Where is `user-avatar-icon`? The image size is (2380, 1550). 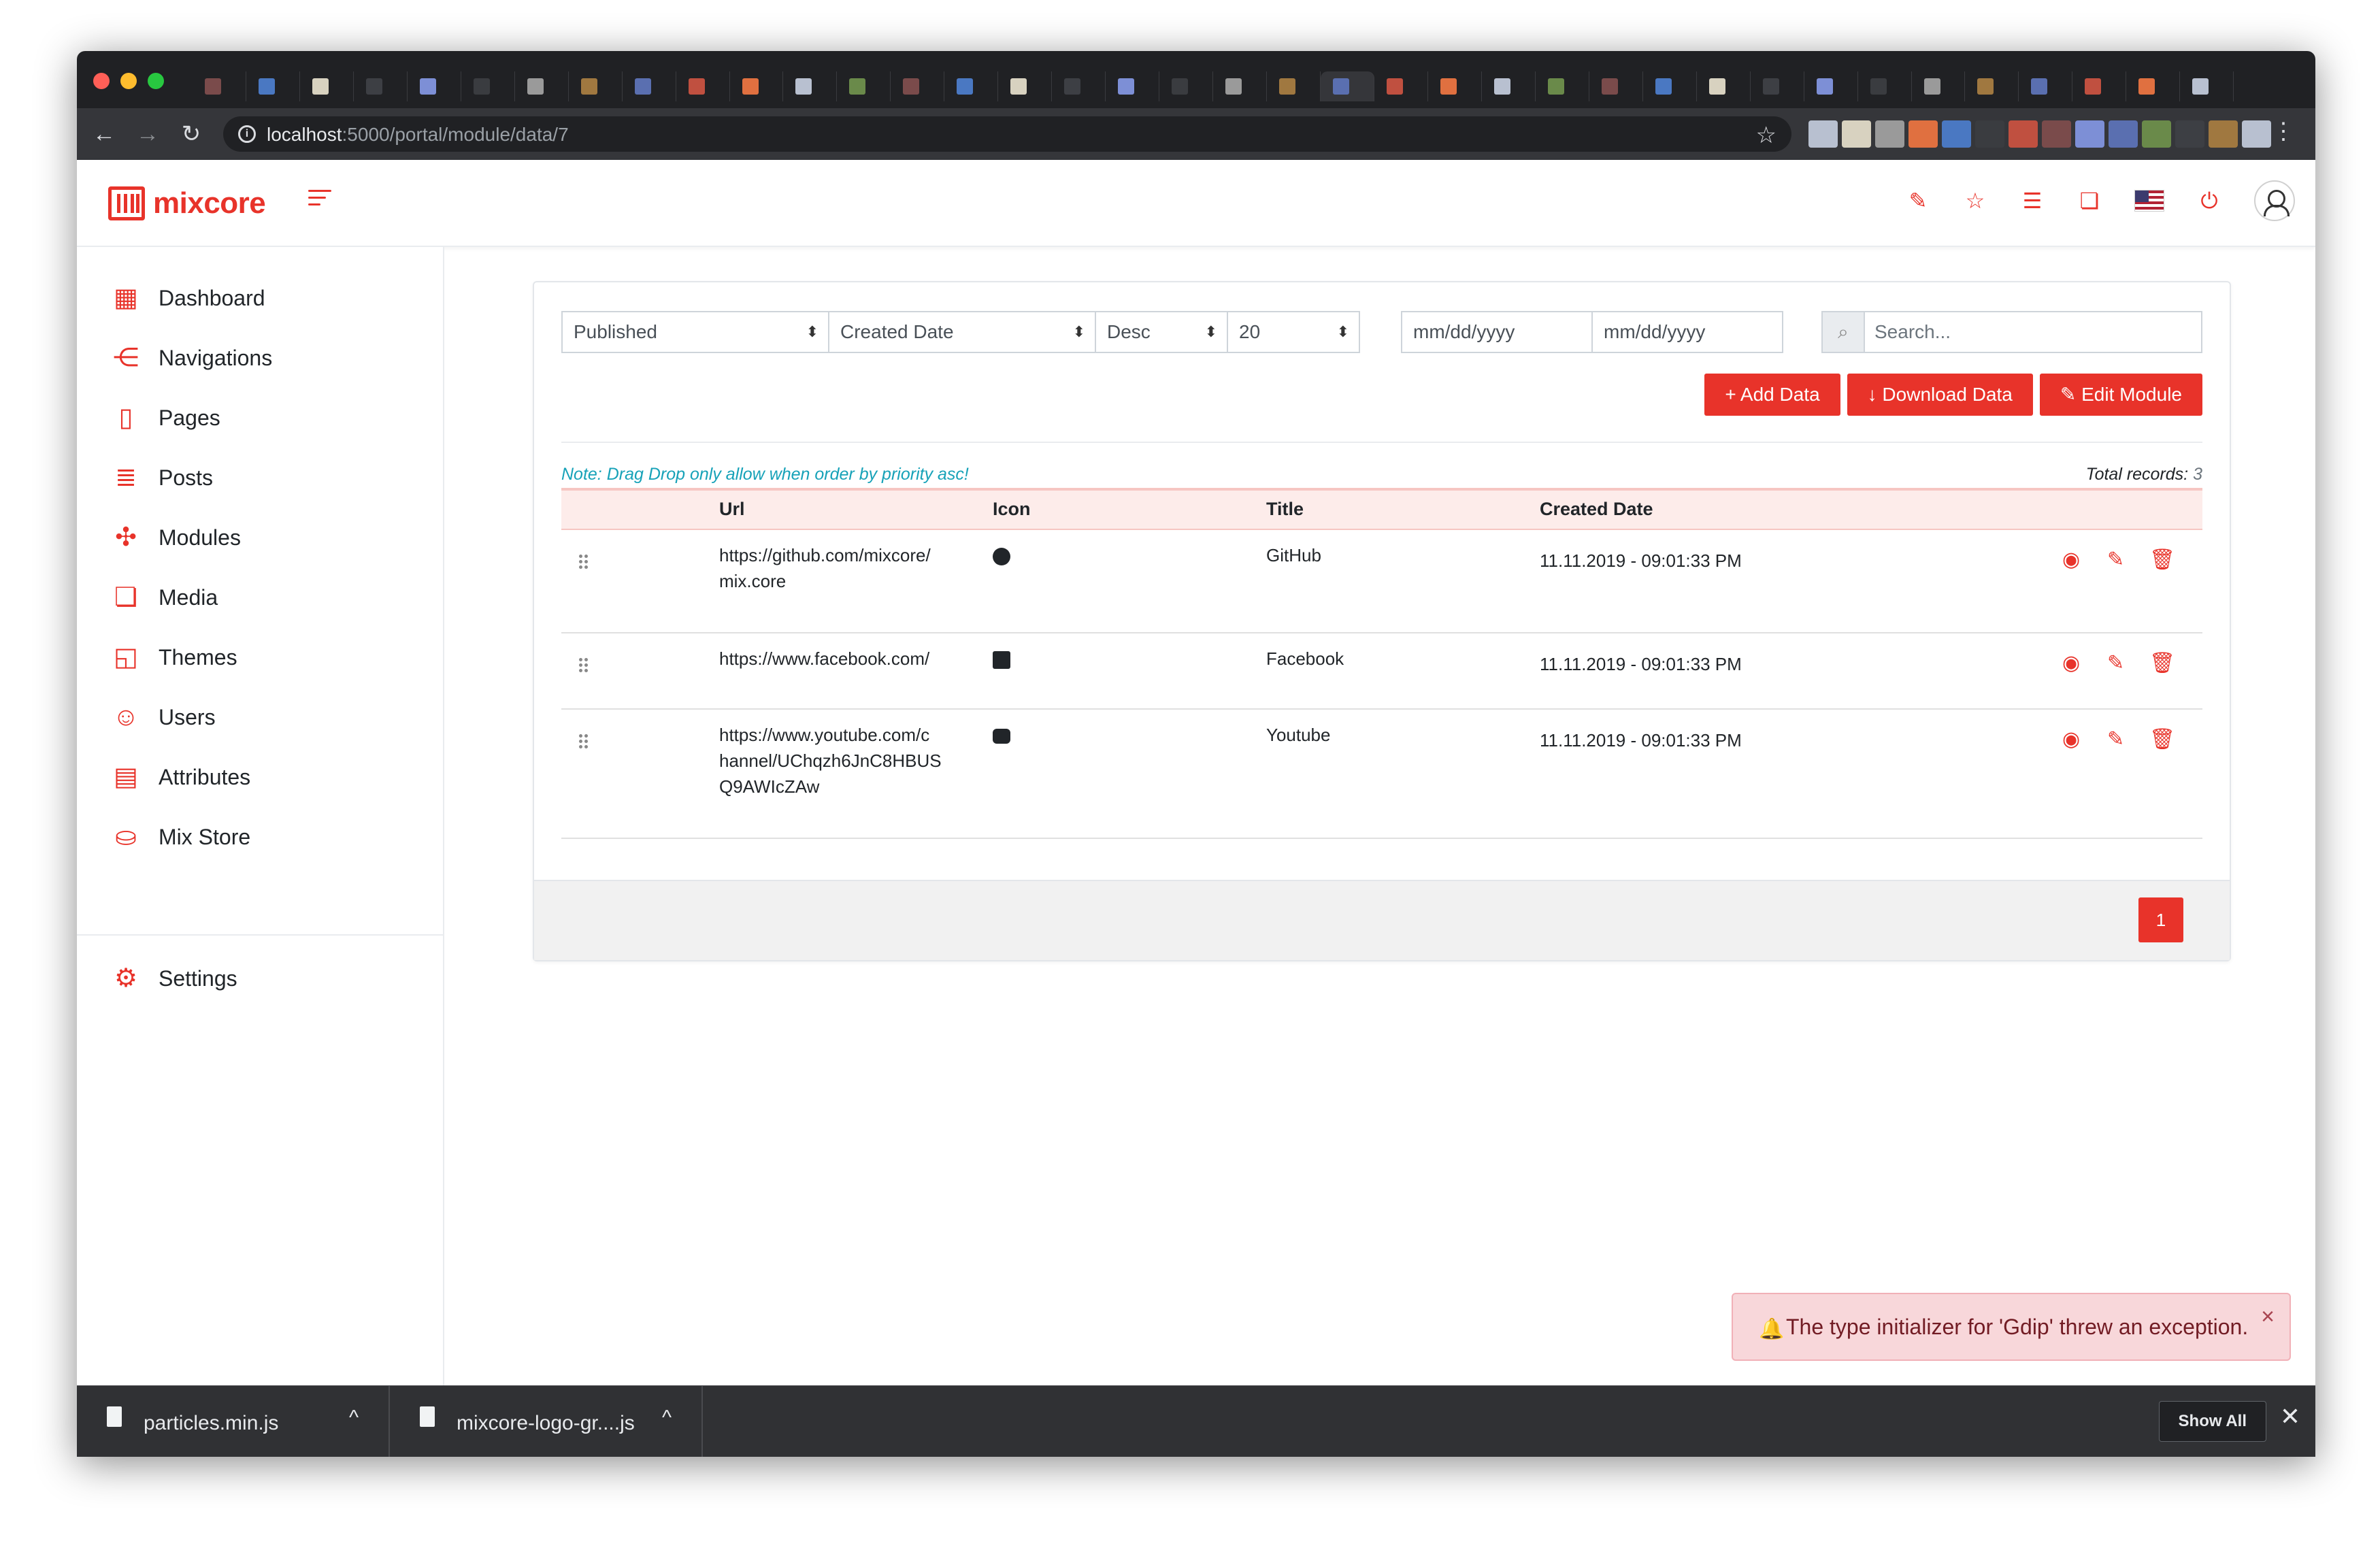 user-avatar-icon is located at coordinates (2274, 200).